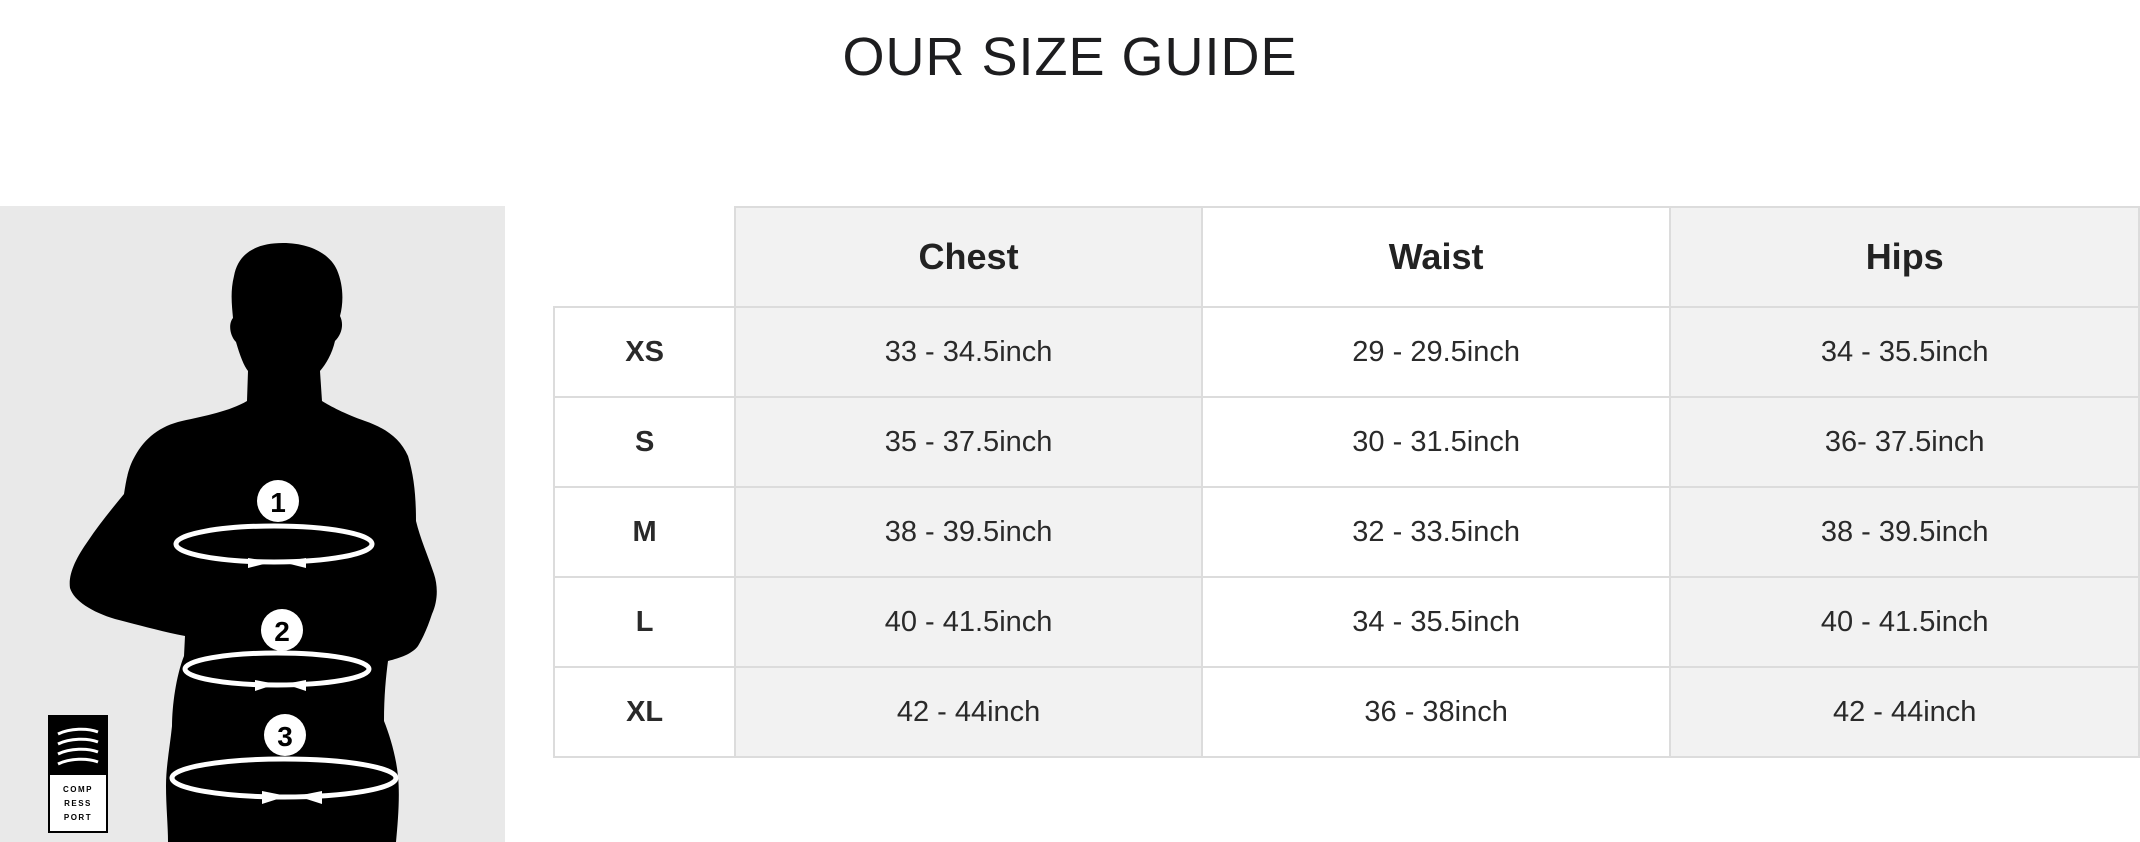 The width and height of the screenshot is (2140, 842). What do you see at coordinates (282, 631) in the screenshot?
I see `marker-2-label: 2` at bounding box center [282, 631].